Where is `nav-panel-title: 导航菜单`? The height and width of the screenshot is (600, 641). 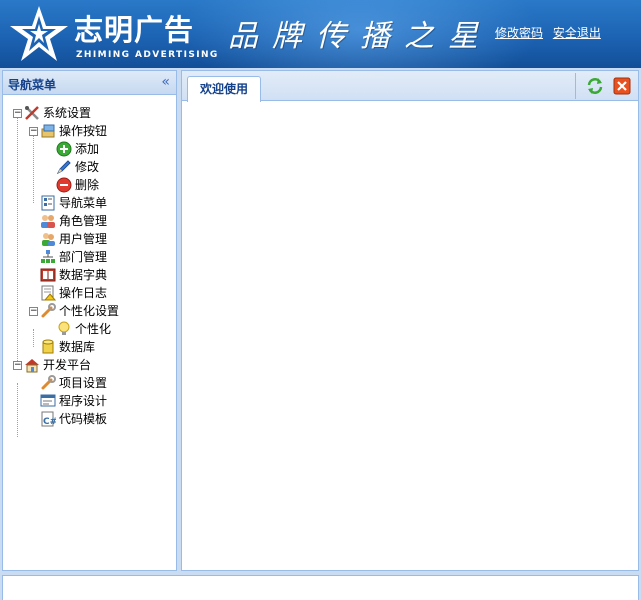
nav-panel-title: 导航菜单 is located at coordinates (32, 85).